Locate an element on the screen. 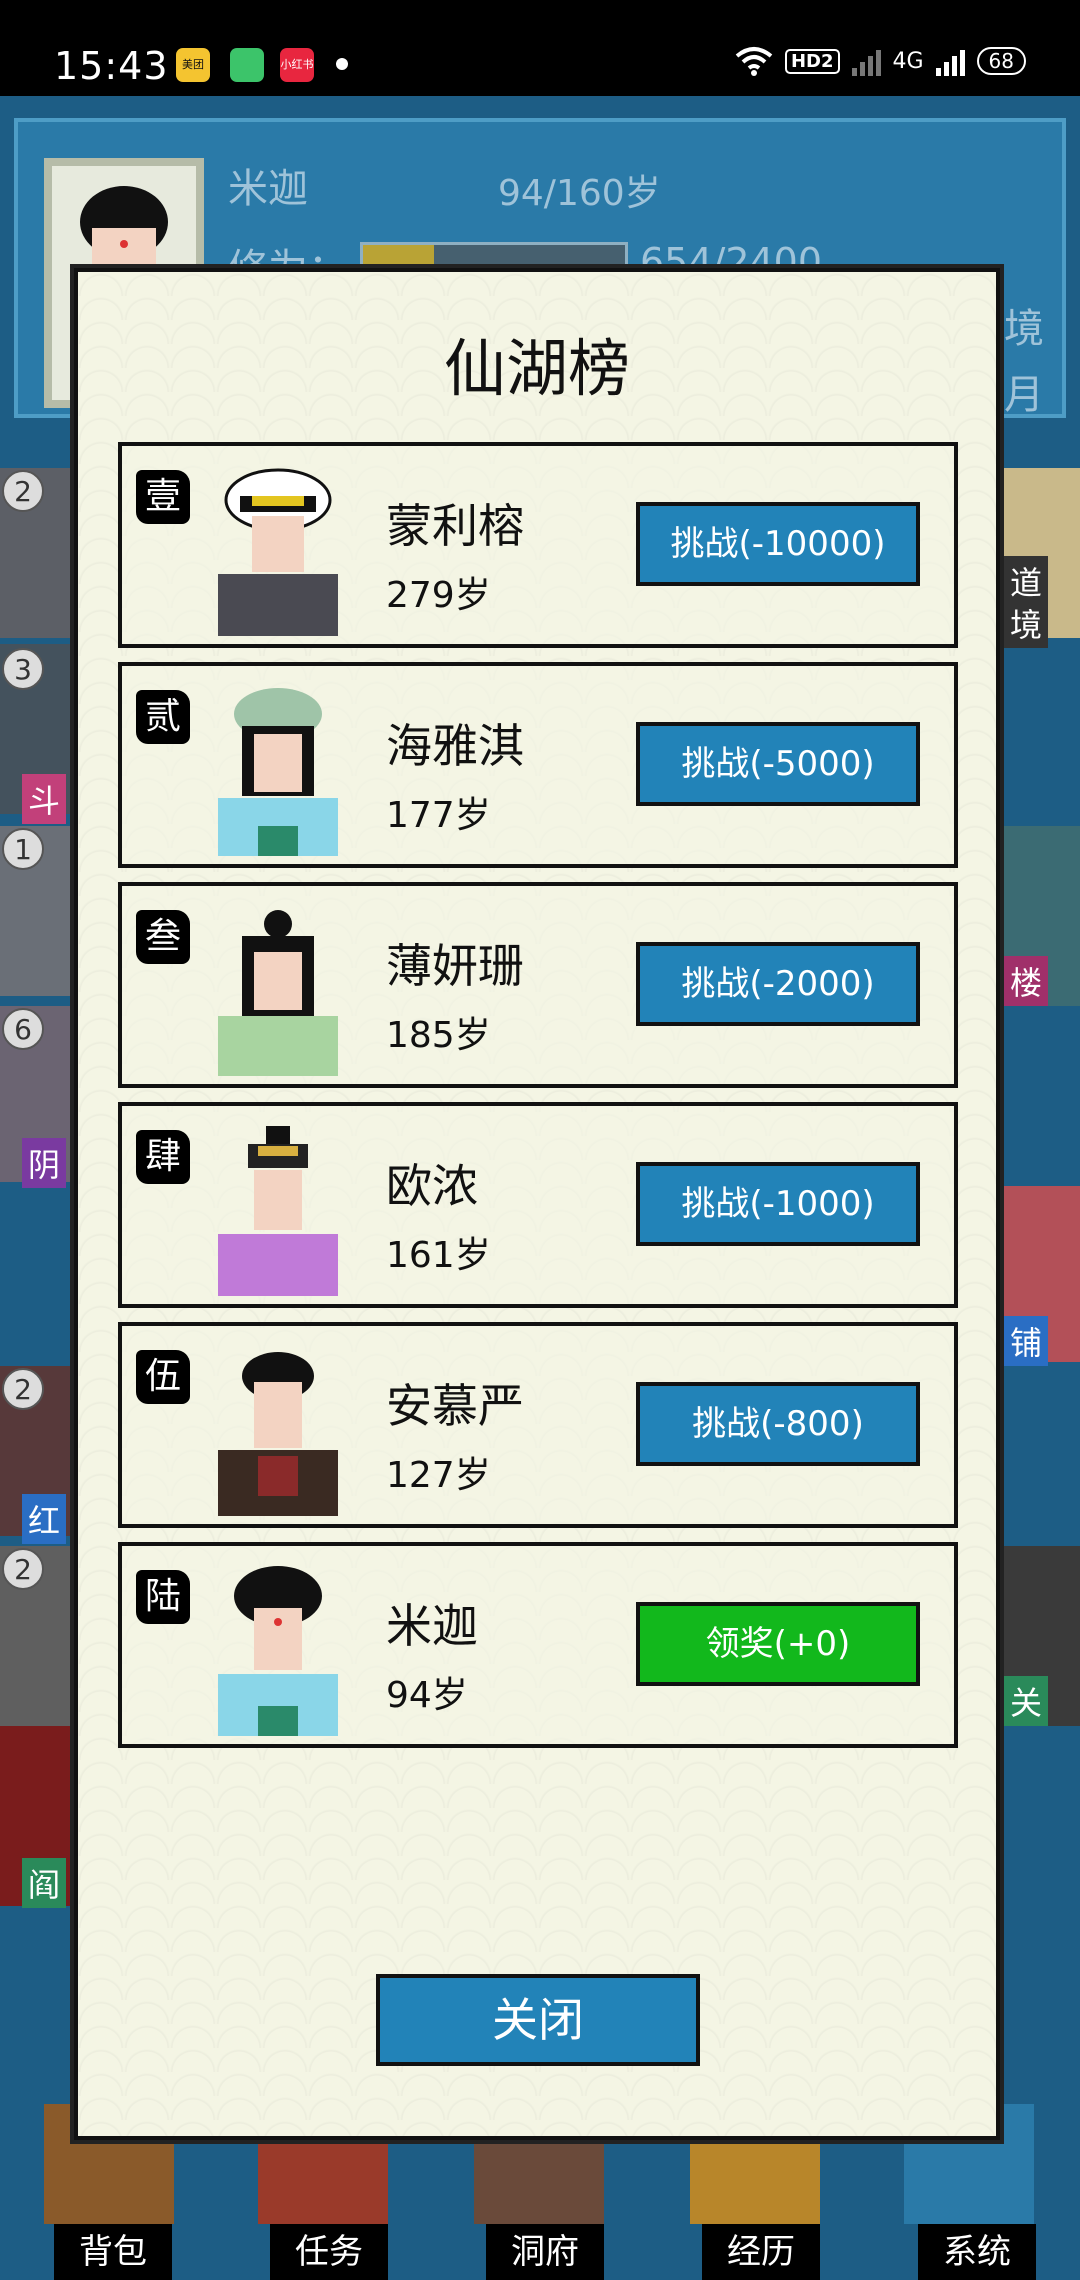 The image size is (1080, 2280). rank-row-6: 陆 米迦 94岁 领奖(+0) is located at coordinates (538, 1645).